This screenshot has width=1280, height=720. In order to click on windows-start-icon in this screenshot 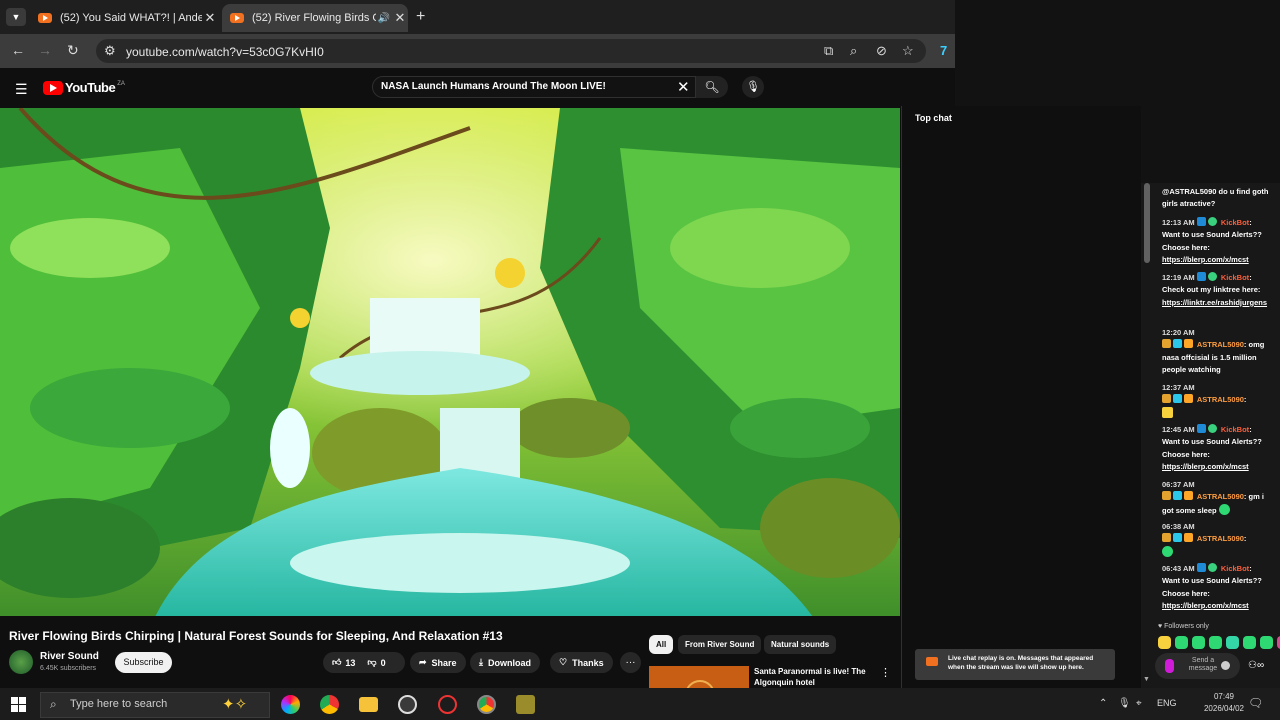, I will do `click(18, 704)`.